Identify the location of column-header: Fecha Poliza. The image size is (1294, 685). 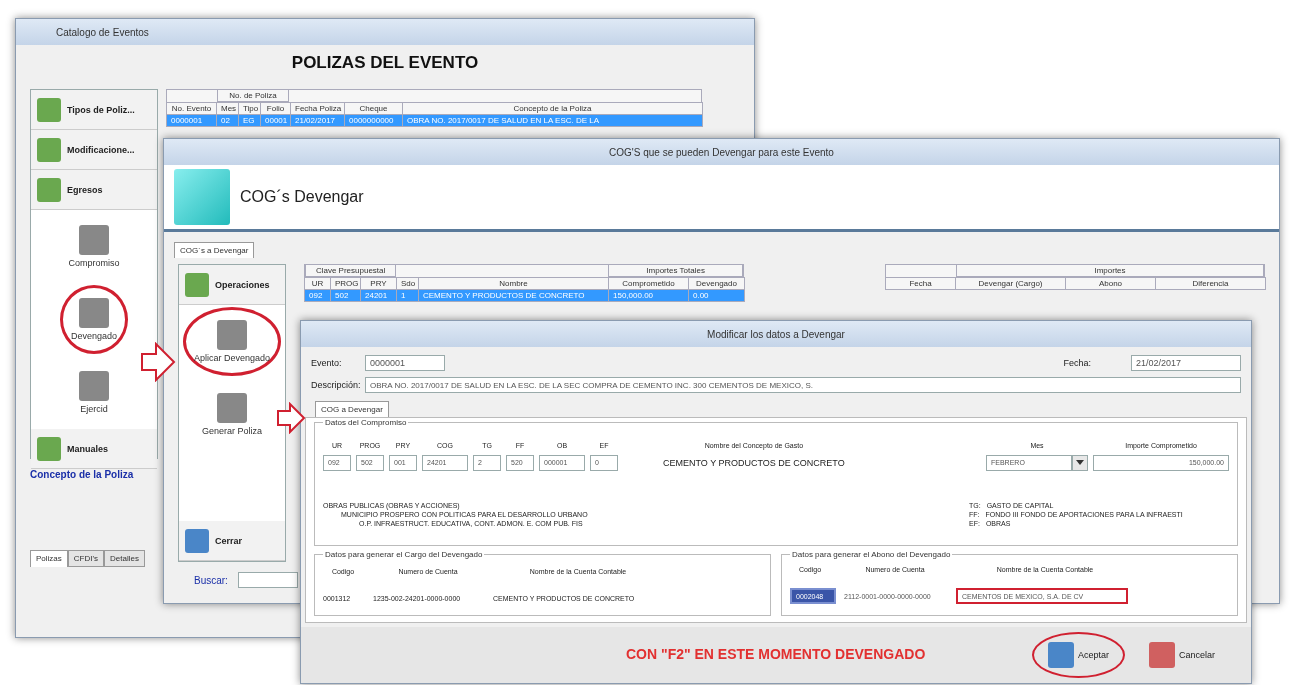
(317, 108).